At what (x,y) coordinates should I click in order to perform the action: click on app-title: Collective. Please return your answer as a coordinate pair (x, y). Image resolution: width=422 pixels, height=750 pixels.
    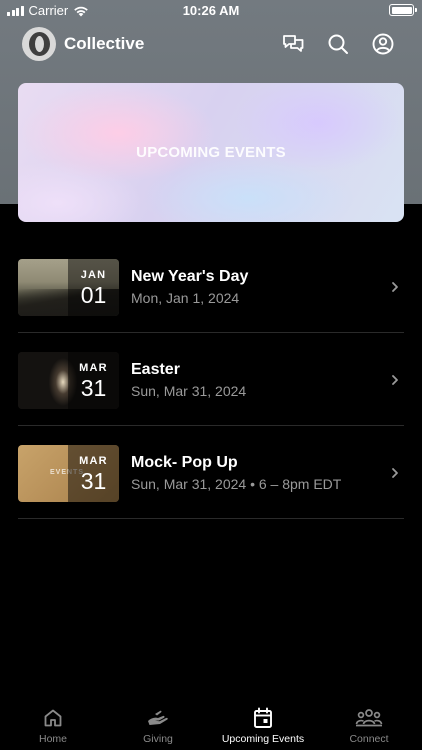
    Looking at the image, I should click on (104, 43).